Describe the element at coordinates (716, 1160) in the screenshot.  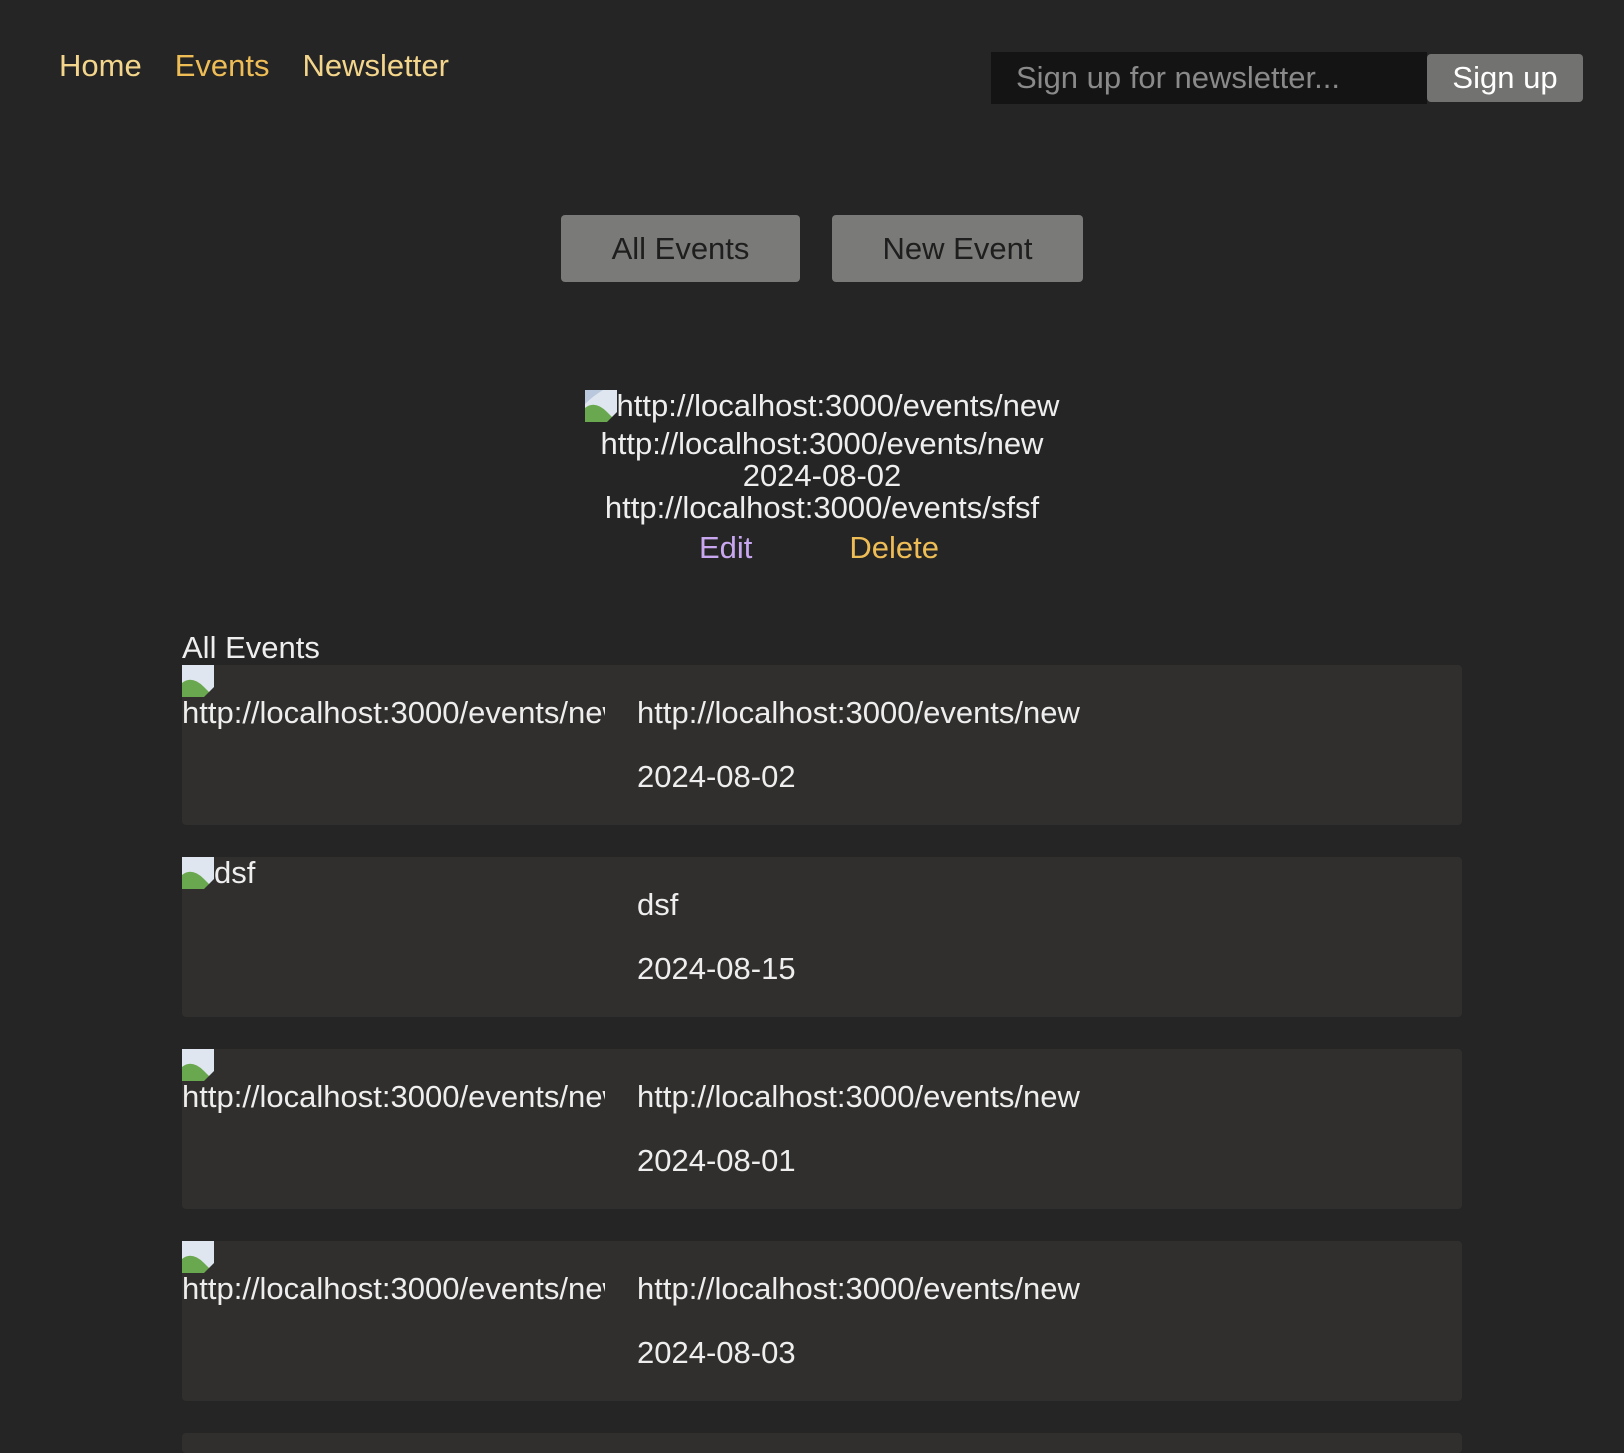
I see `event-date: 2024-08-01` at that location.